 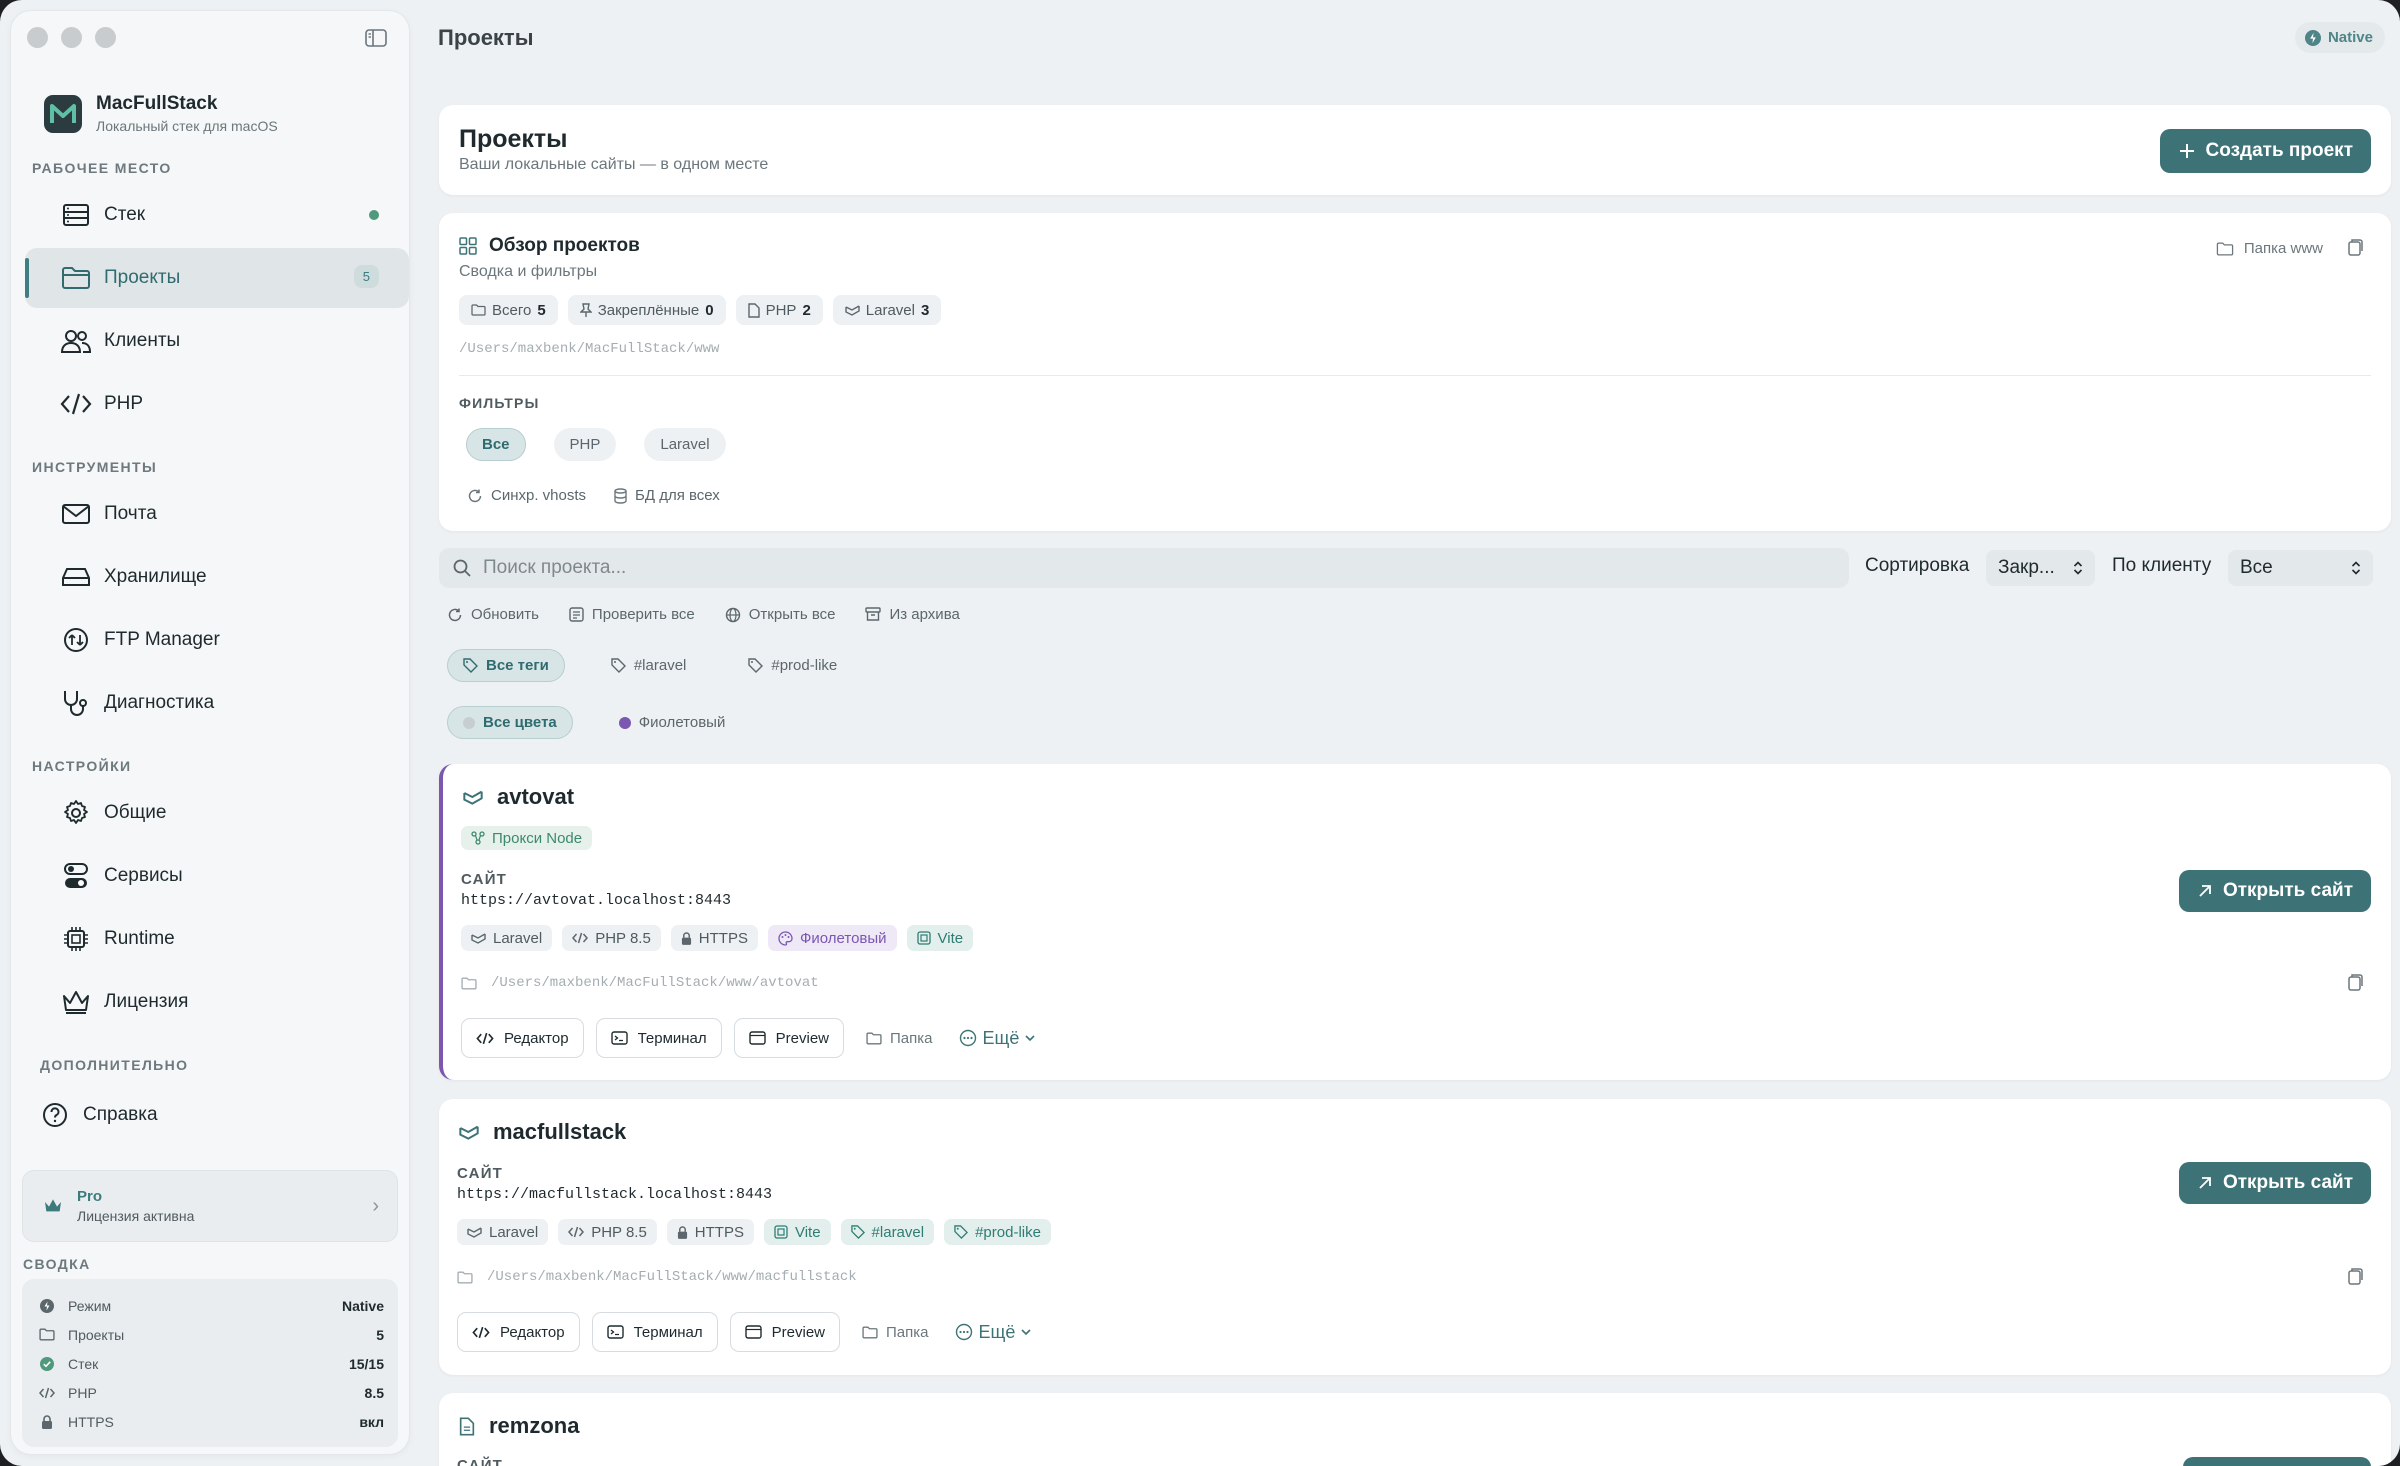 I want to click on create-project-button: Создать проект, so click(x=2265, y=151).